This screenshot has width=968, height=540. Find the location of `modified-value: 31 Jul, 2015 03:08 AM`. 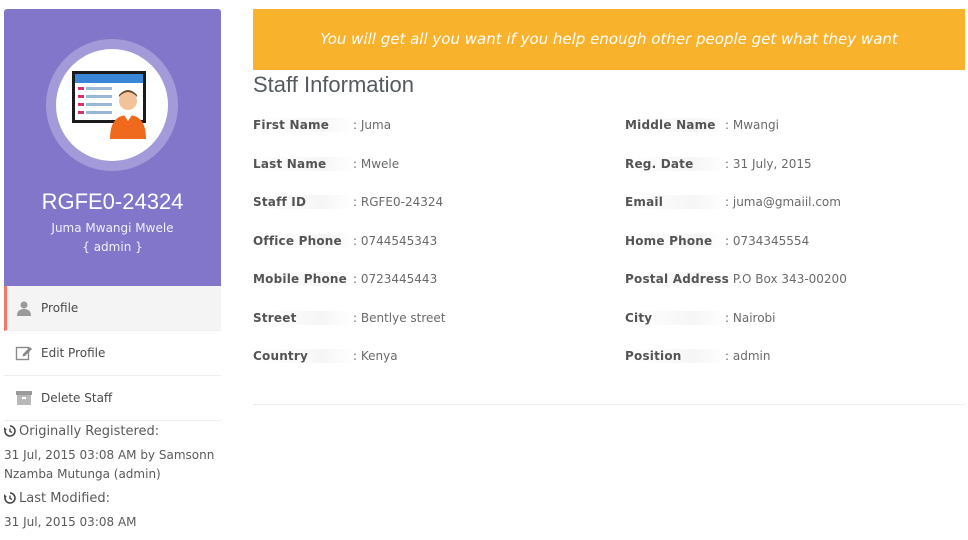

modified-value: 31 Jul, 2015 03:08 AM is located at coordinates (70, 522).